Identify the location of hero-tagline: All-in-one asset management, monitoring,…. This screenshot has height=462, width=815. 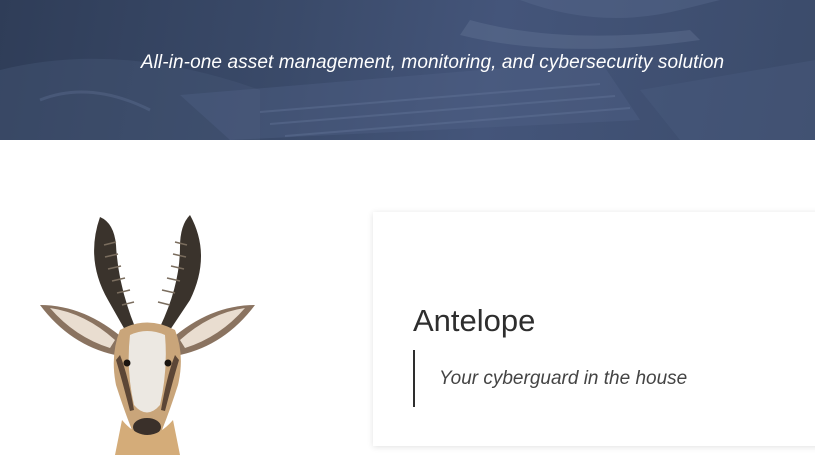
(432, 62).